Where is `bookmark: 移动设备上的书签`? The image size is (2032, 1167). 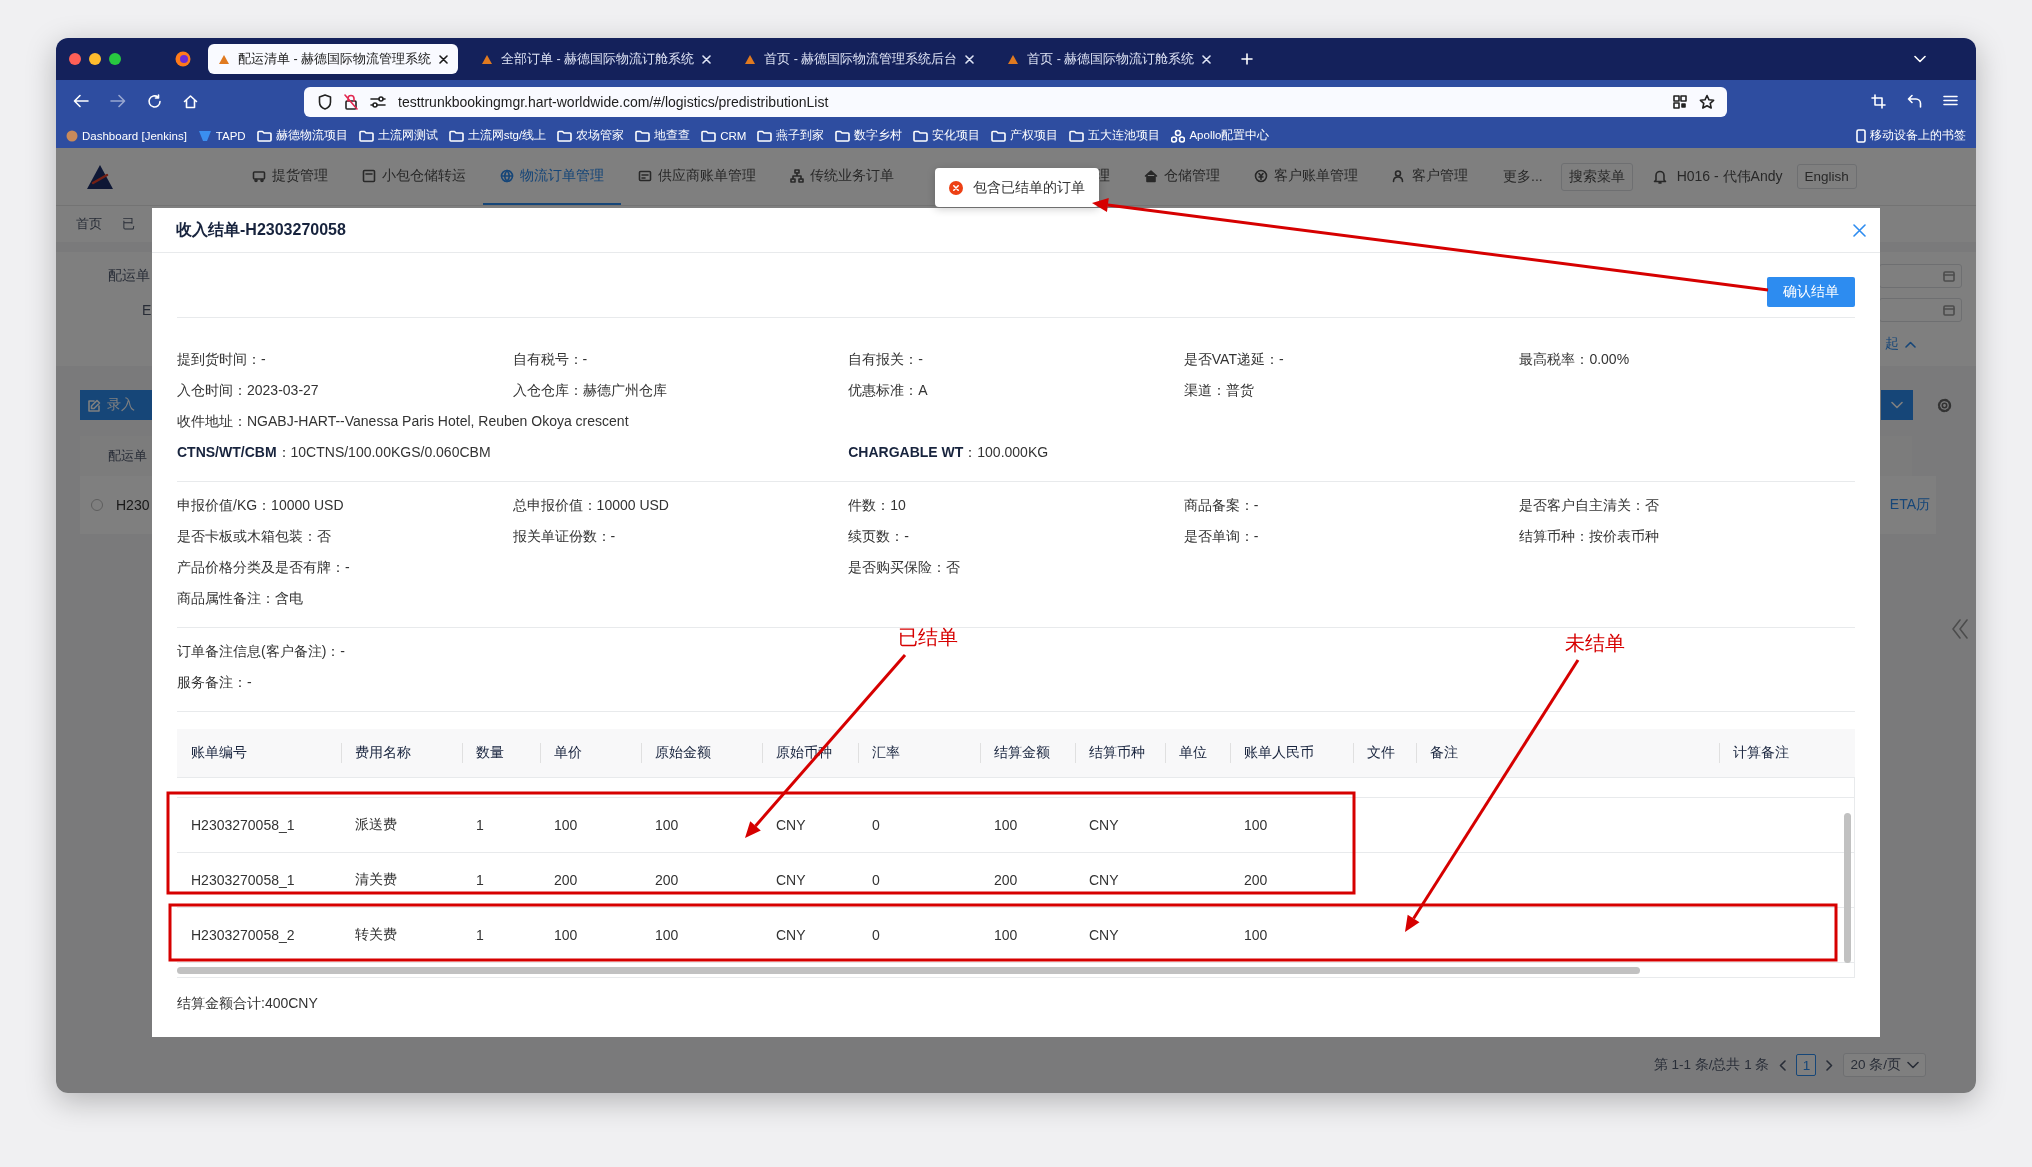 bookmark: 移动设备上的书签 is located at coordinates (1911, 135).